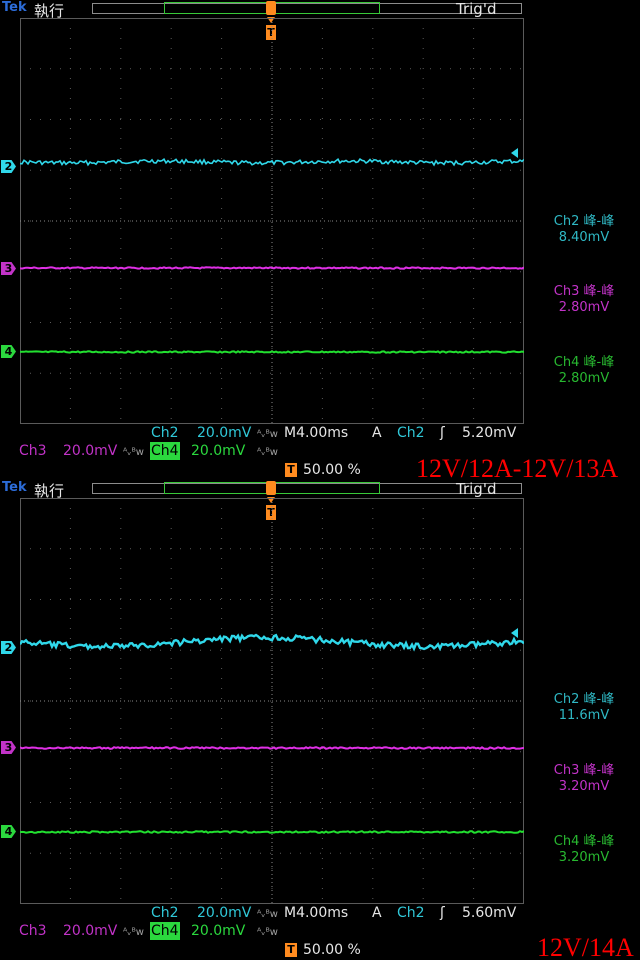 The width and height of the screenshot is (640, 962). I want to click on ch4-pk-pk-readout: Ch4 峰-峰 3.20mV, so click(584, 850).